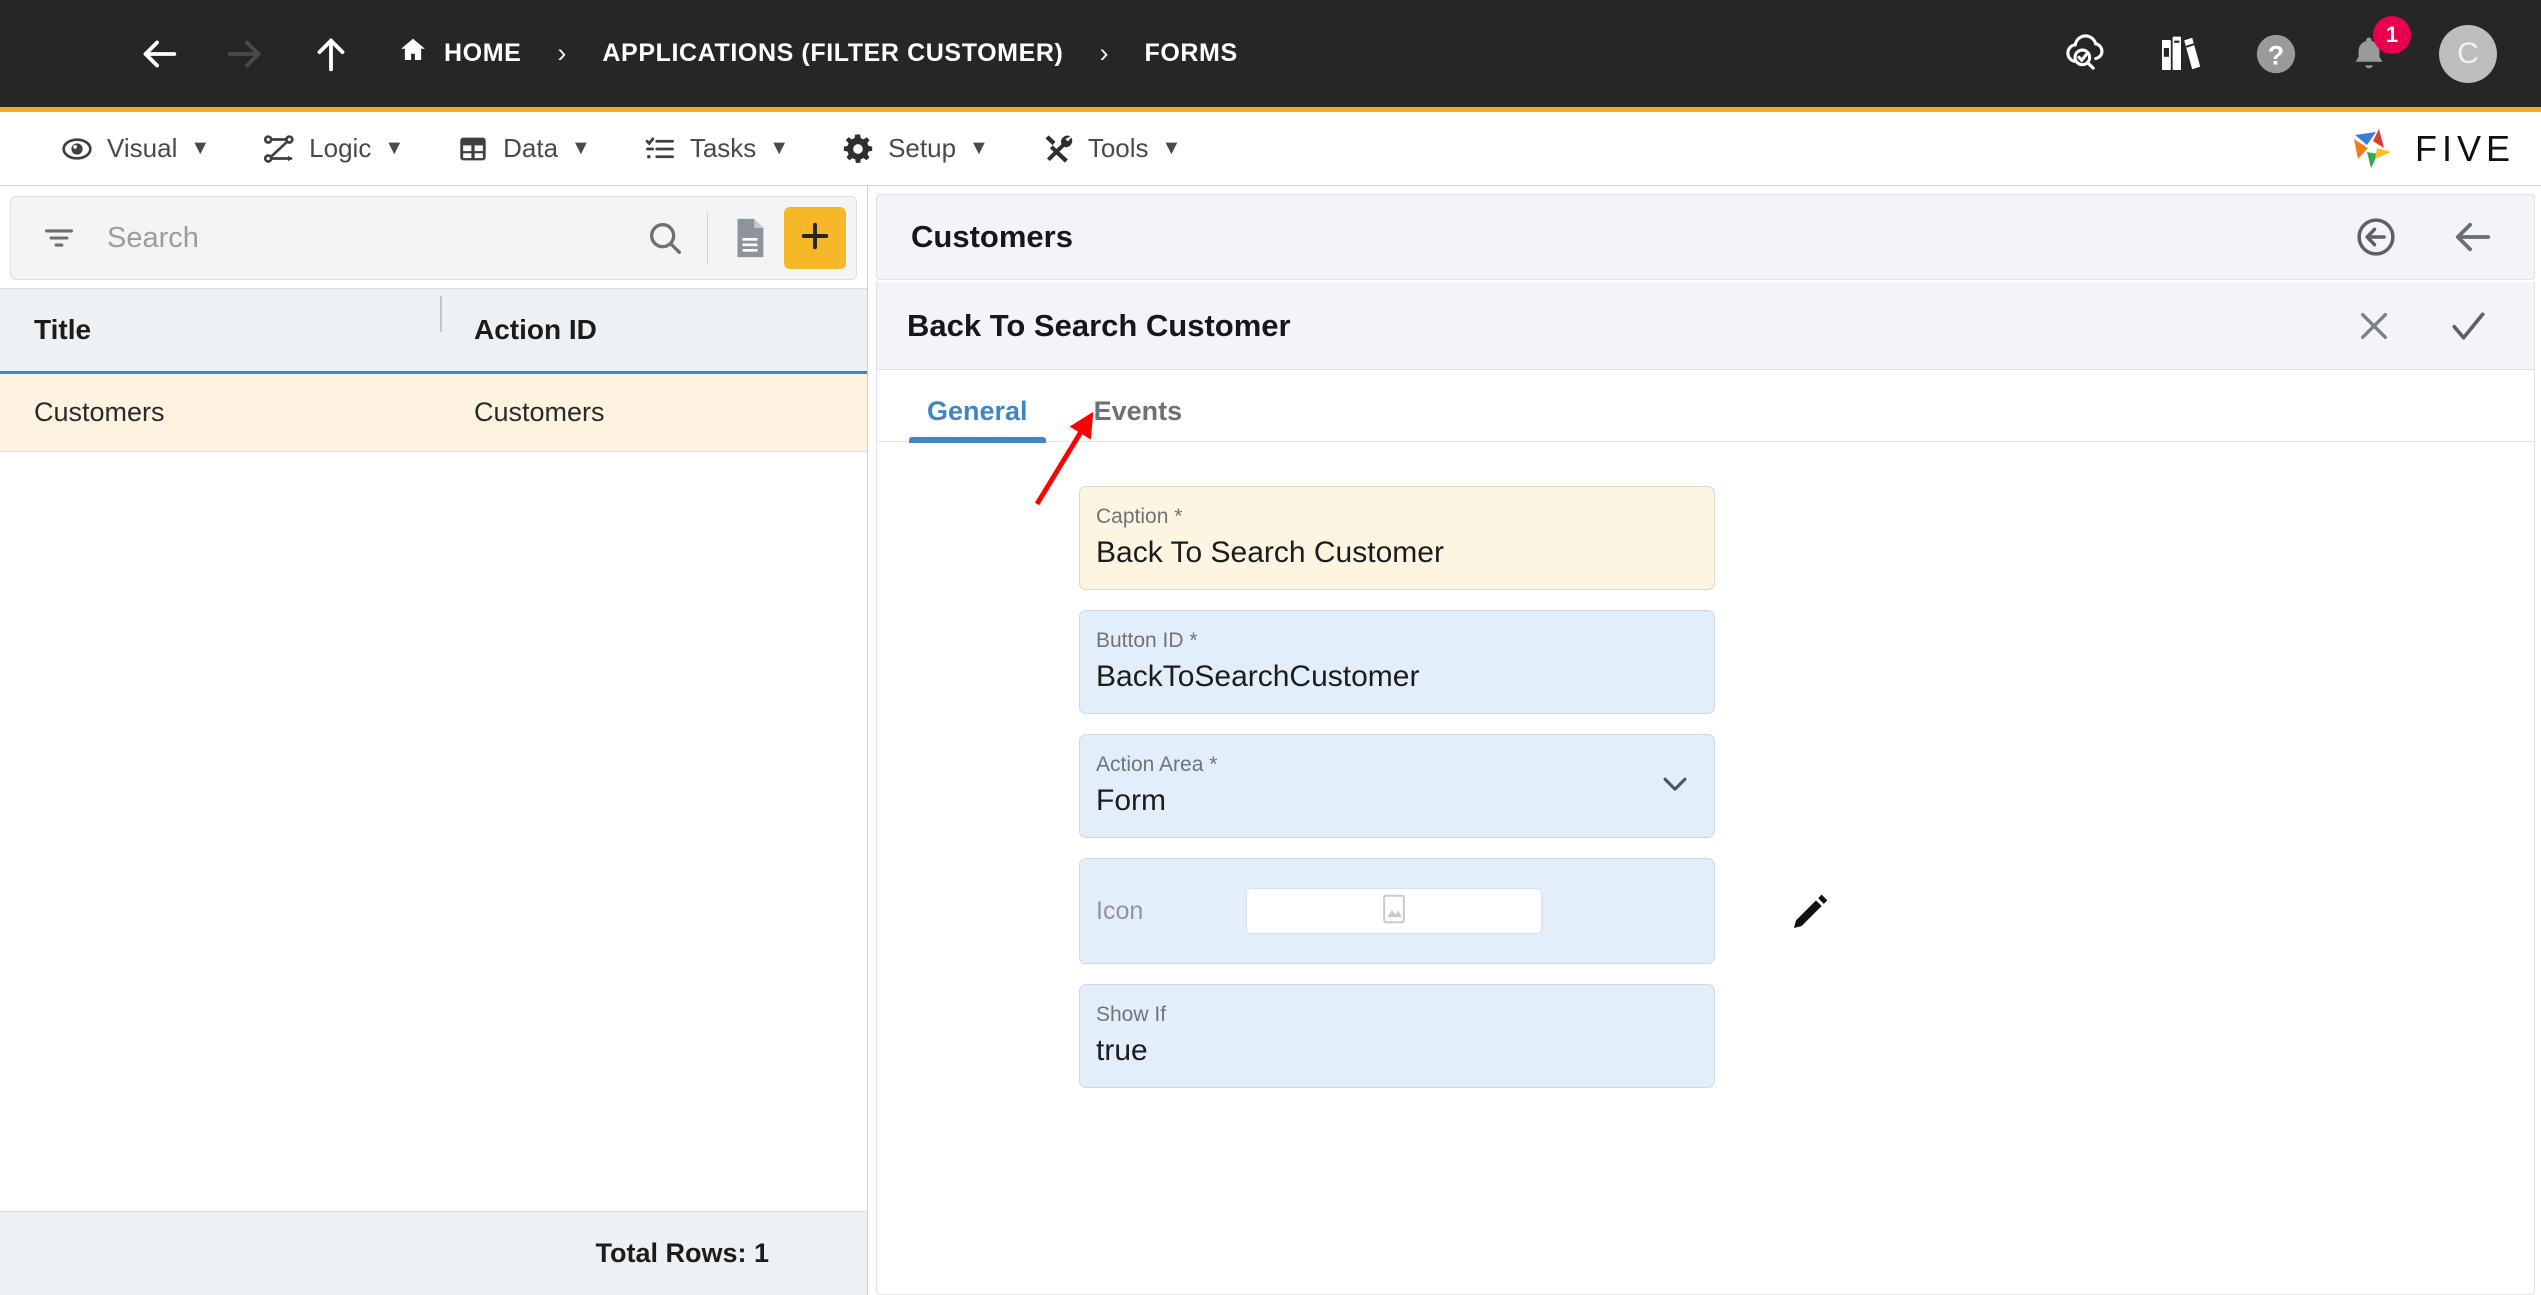 The image size is (2541, 1295). I want to click on tools-wrench-screwdriver-icon, so click(1058, 149).